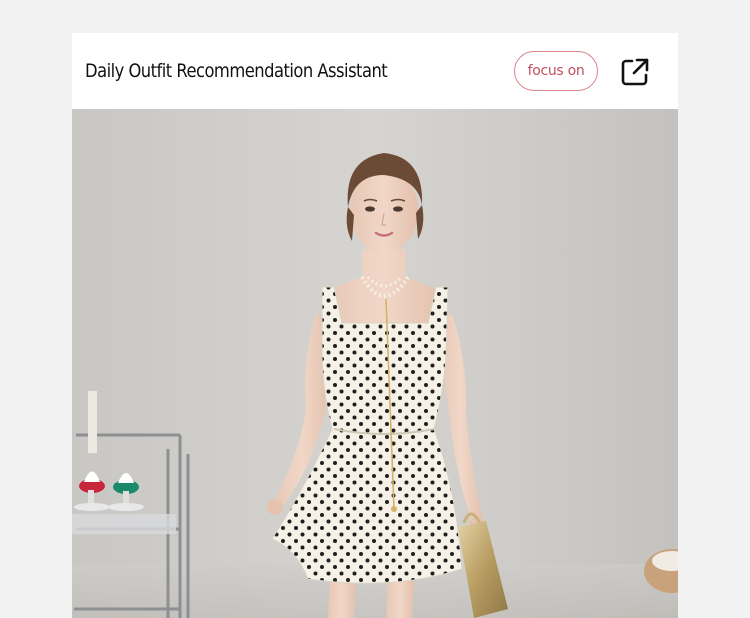  Describe the element at coordinates (556, 71) in the screenshot. I see `focus-on-button: focus on` at that location.